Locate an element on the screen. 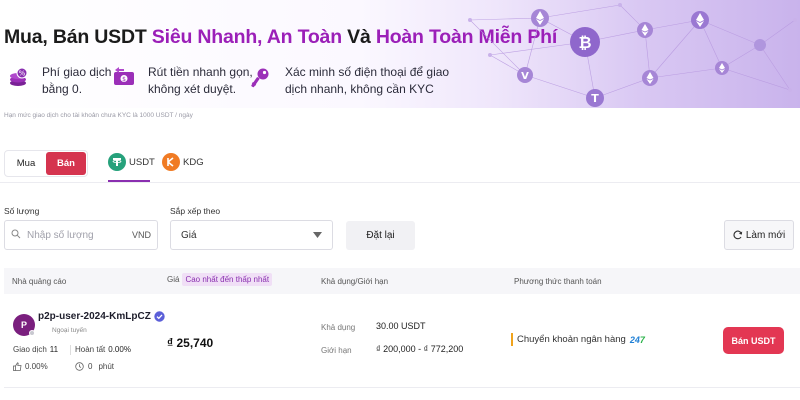 The height and width of the screenshot is (400, 800). avg-release-time: 0 phút is located at coordinates (94, 366).